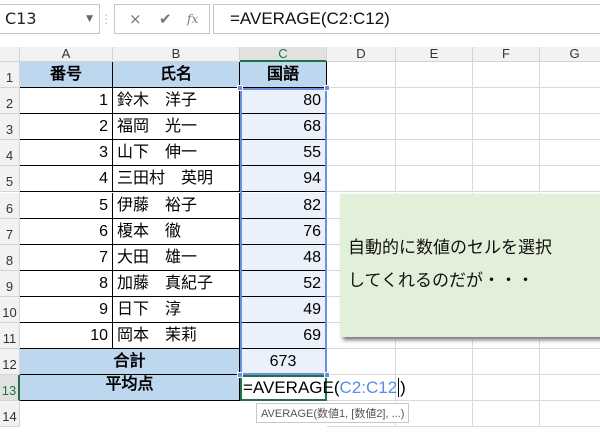  Describe the element at coordinates (176, 231) in the screenshot. I see `cell-name: 榎本 徹` at that location.